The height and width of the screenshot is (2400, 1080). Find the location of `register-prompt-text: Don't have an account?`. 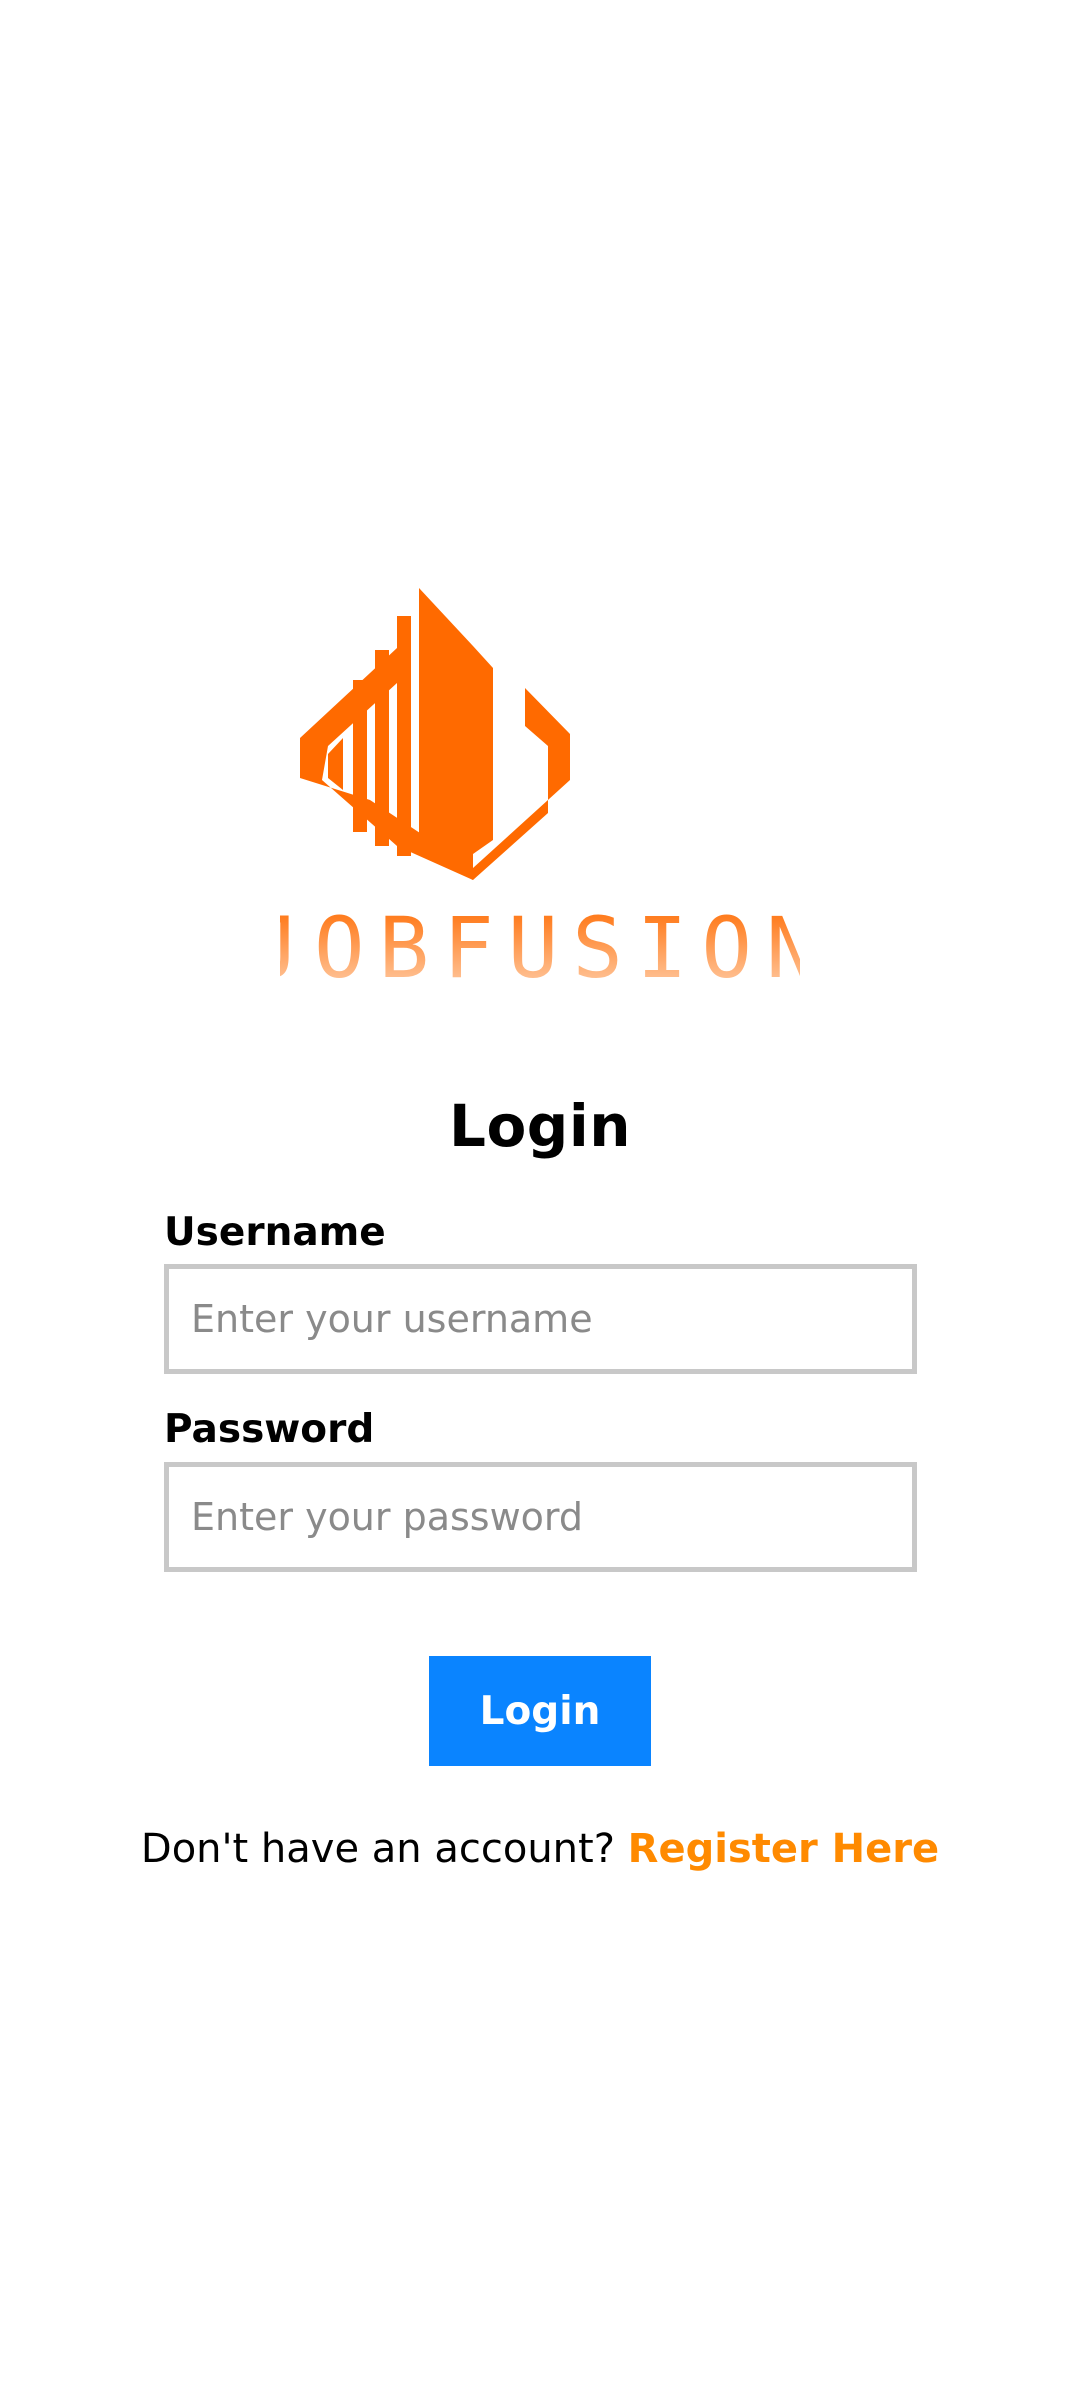

register-prompt-text: Don't have an account? is located at coordinates (384, 1849).